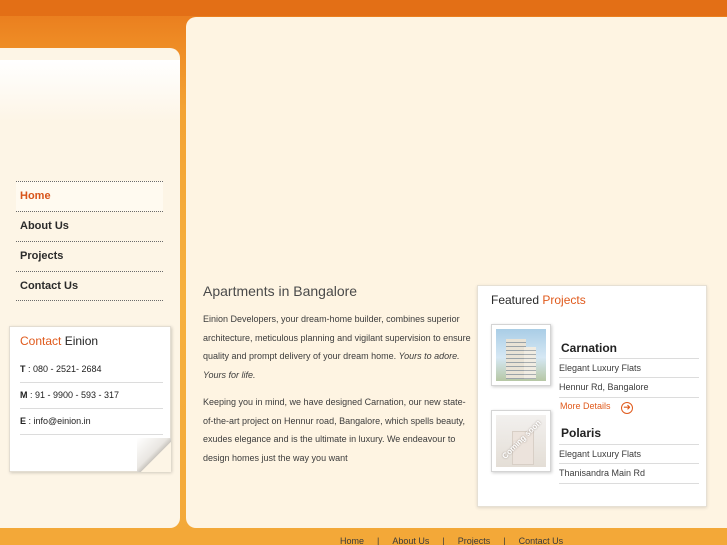  I want to click on main-nav: Home About Us Projects Contact Us, so click(89, 241).